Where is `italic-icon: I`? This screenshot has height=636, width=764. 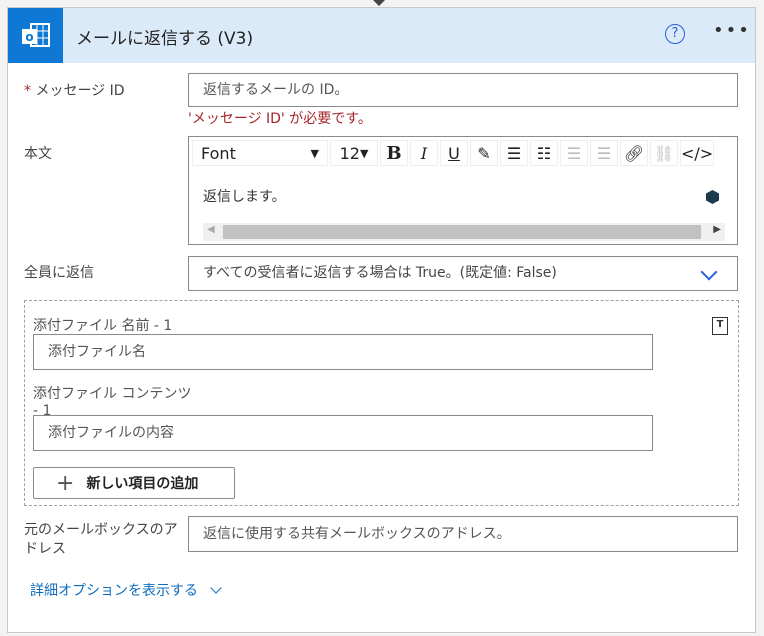 italic-icon: I is located at coordinates (424, 153).